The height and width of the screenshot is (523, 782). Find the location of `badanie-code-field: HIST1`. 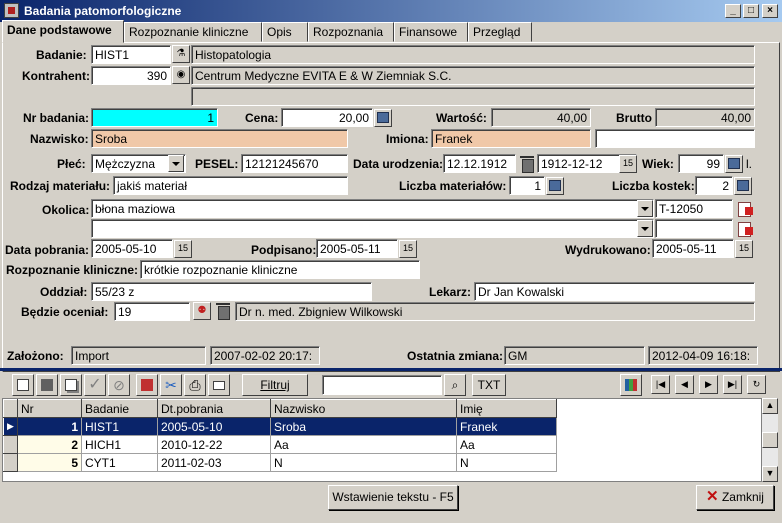

badanie-code-field: HIST1 is located at coordinates (131, 54).